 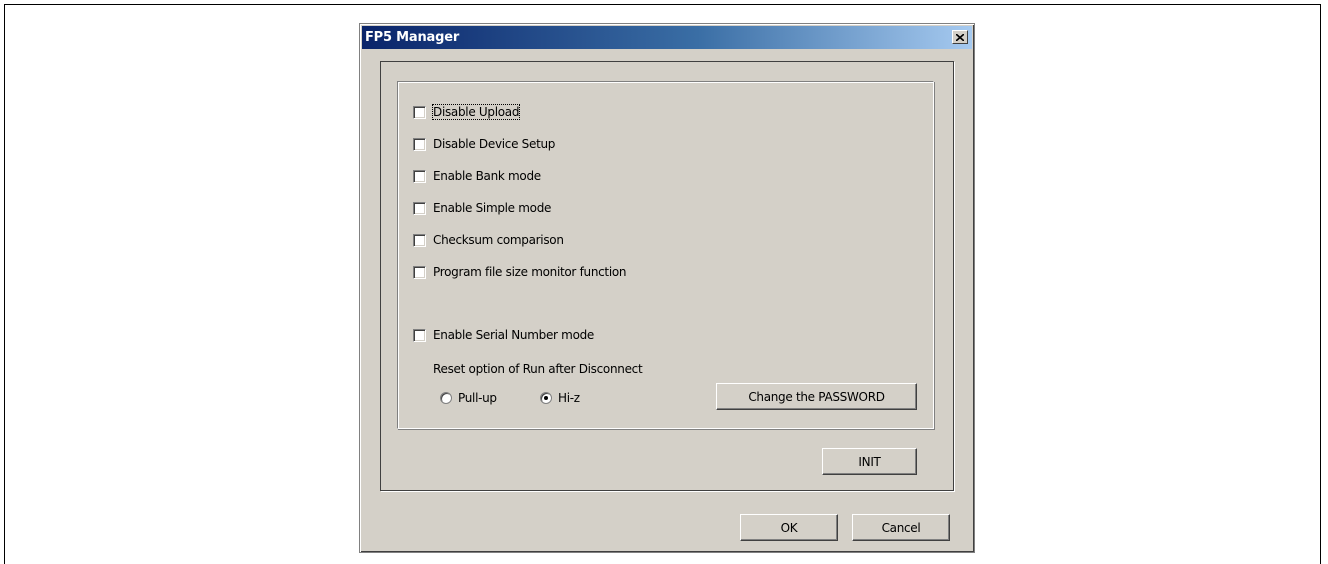 What do you see at coordinates (419, 208) in the screenshot?
I see `enable-simple-mode-checkbox` at bounding box center [419, 208].